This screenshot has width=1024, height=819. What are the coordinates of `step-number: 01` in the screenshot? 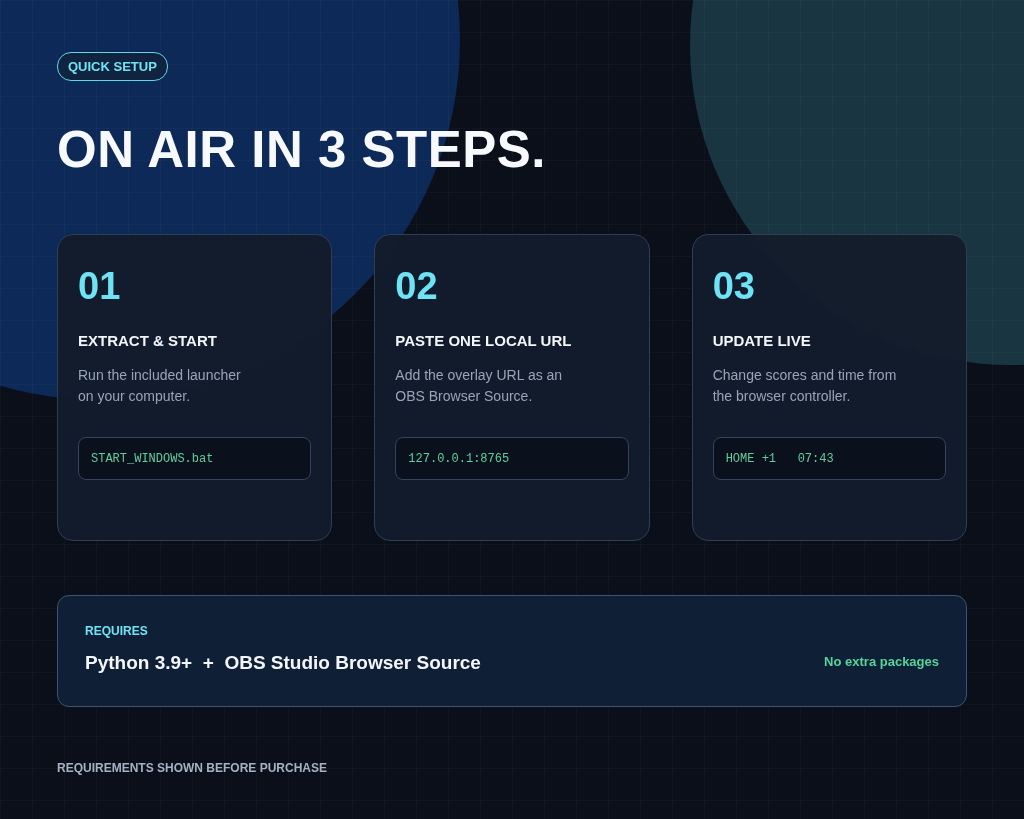 It's located at (99, 287).